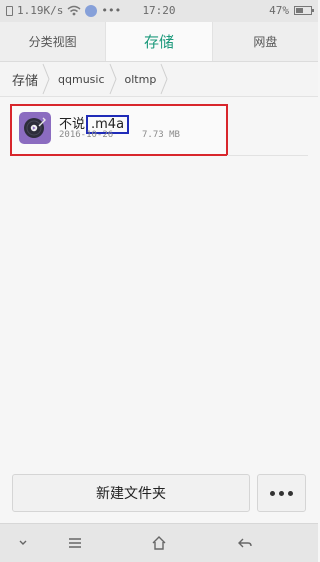  I want to click on file-date: 2016-10-26, so click(86, 135).